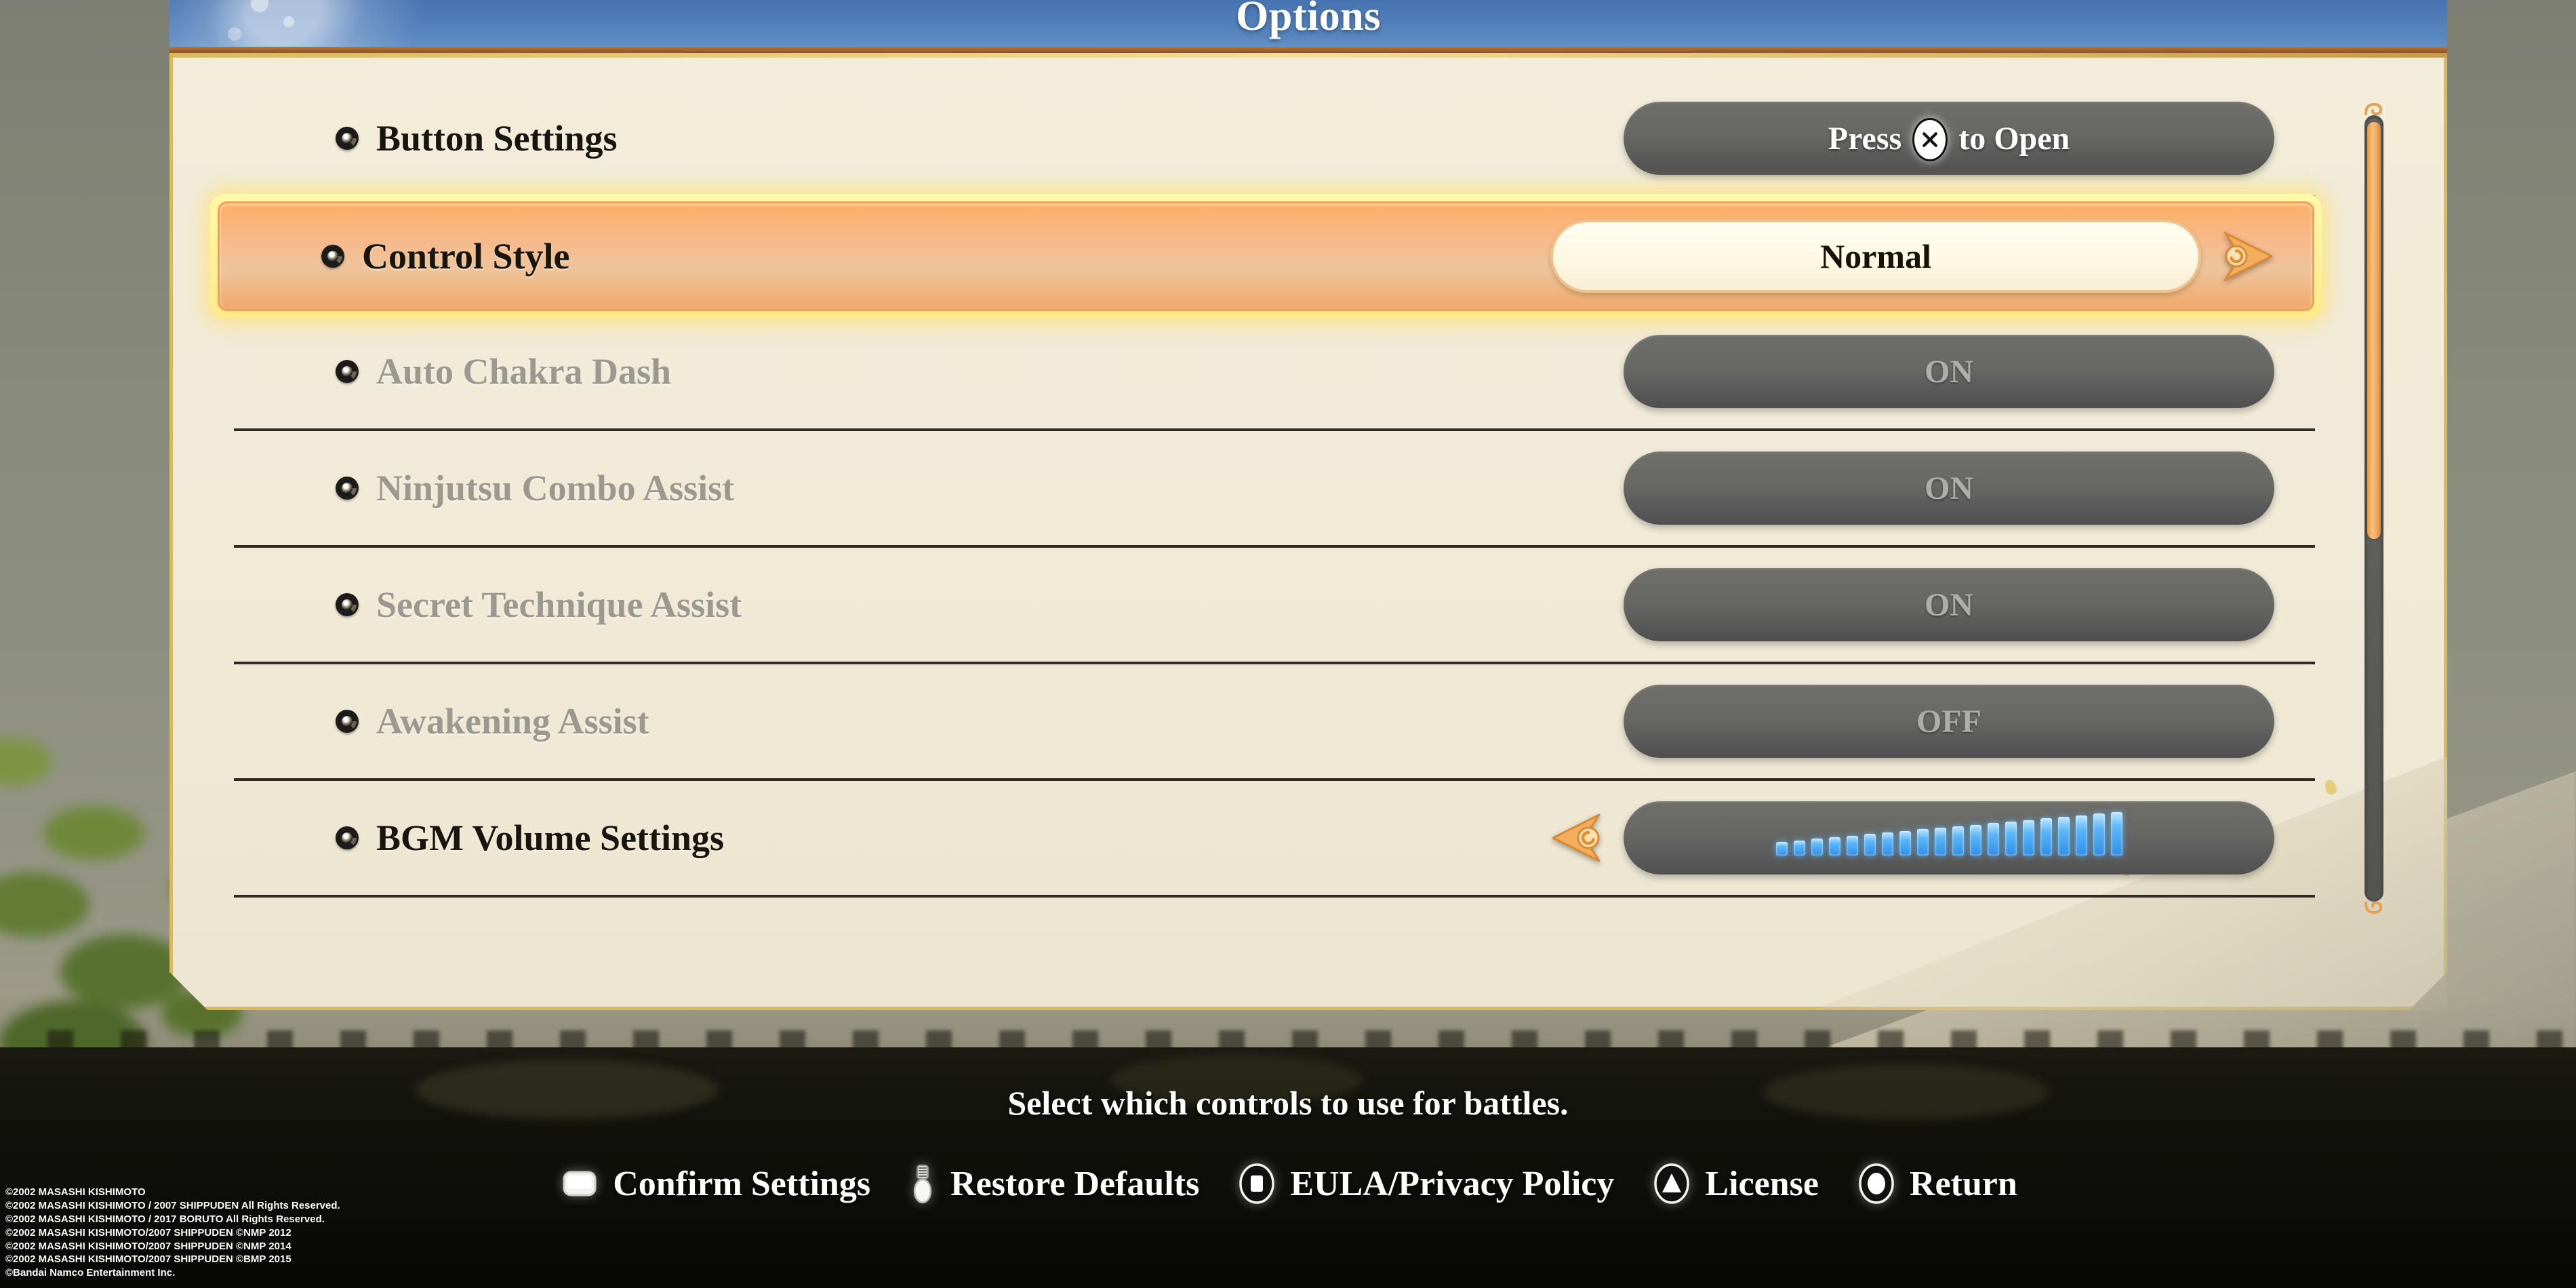 The width and height of the screenshot is (2576, 1288). I want to click on shoulder-button-icon, so click(580, 1183).